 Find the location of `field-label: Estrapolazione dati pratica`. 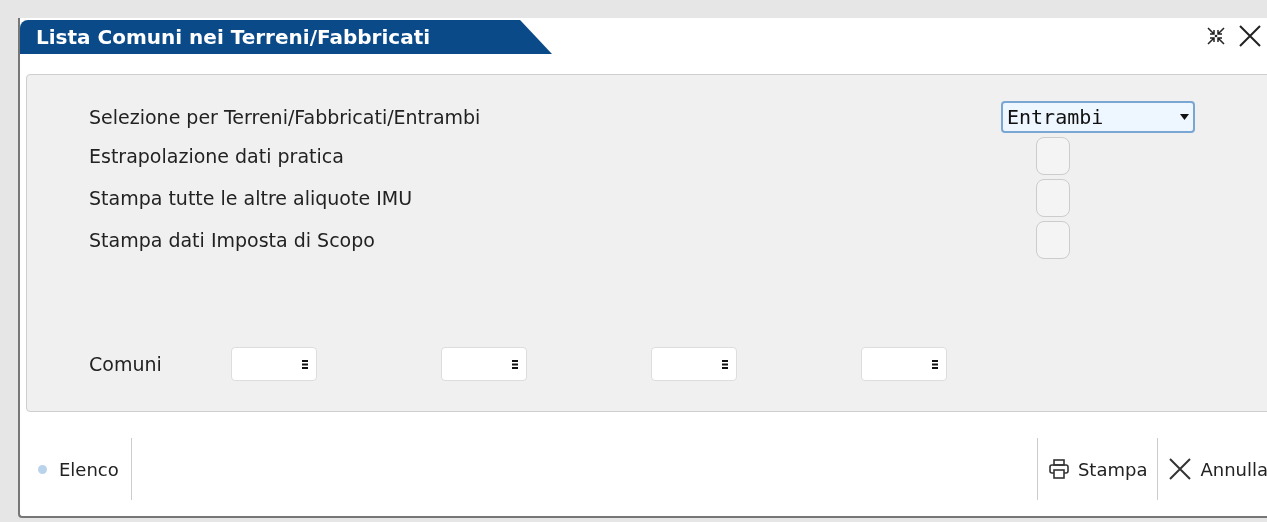

field-label: Estrapolazione dati pratica is located at coordinates (217, 156).